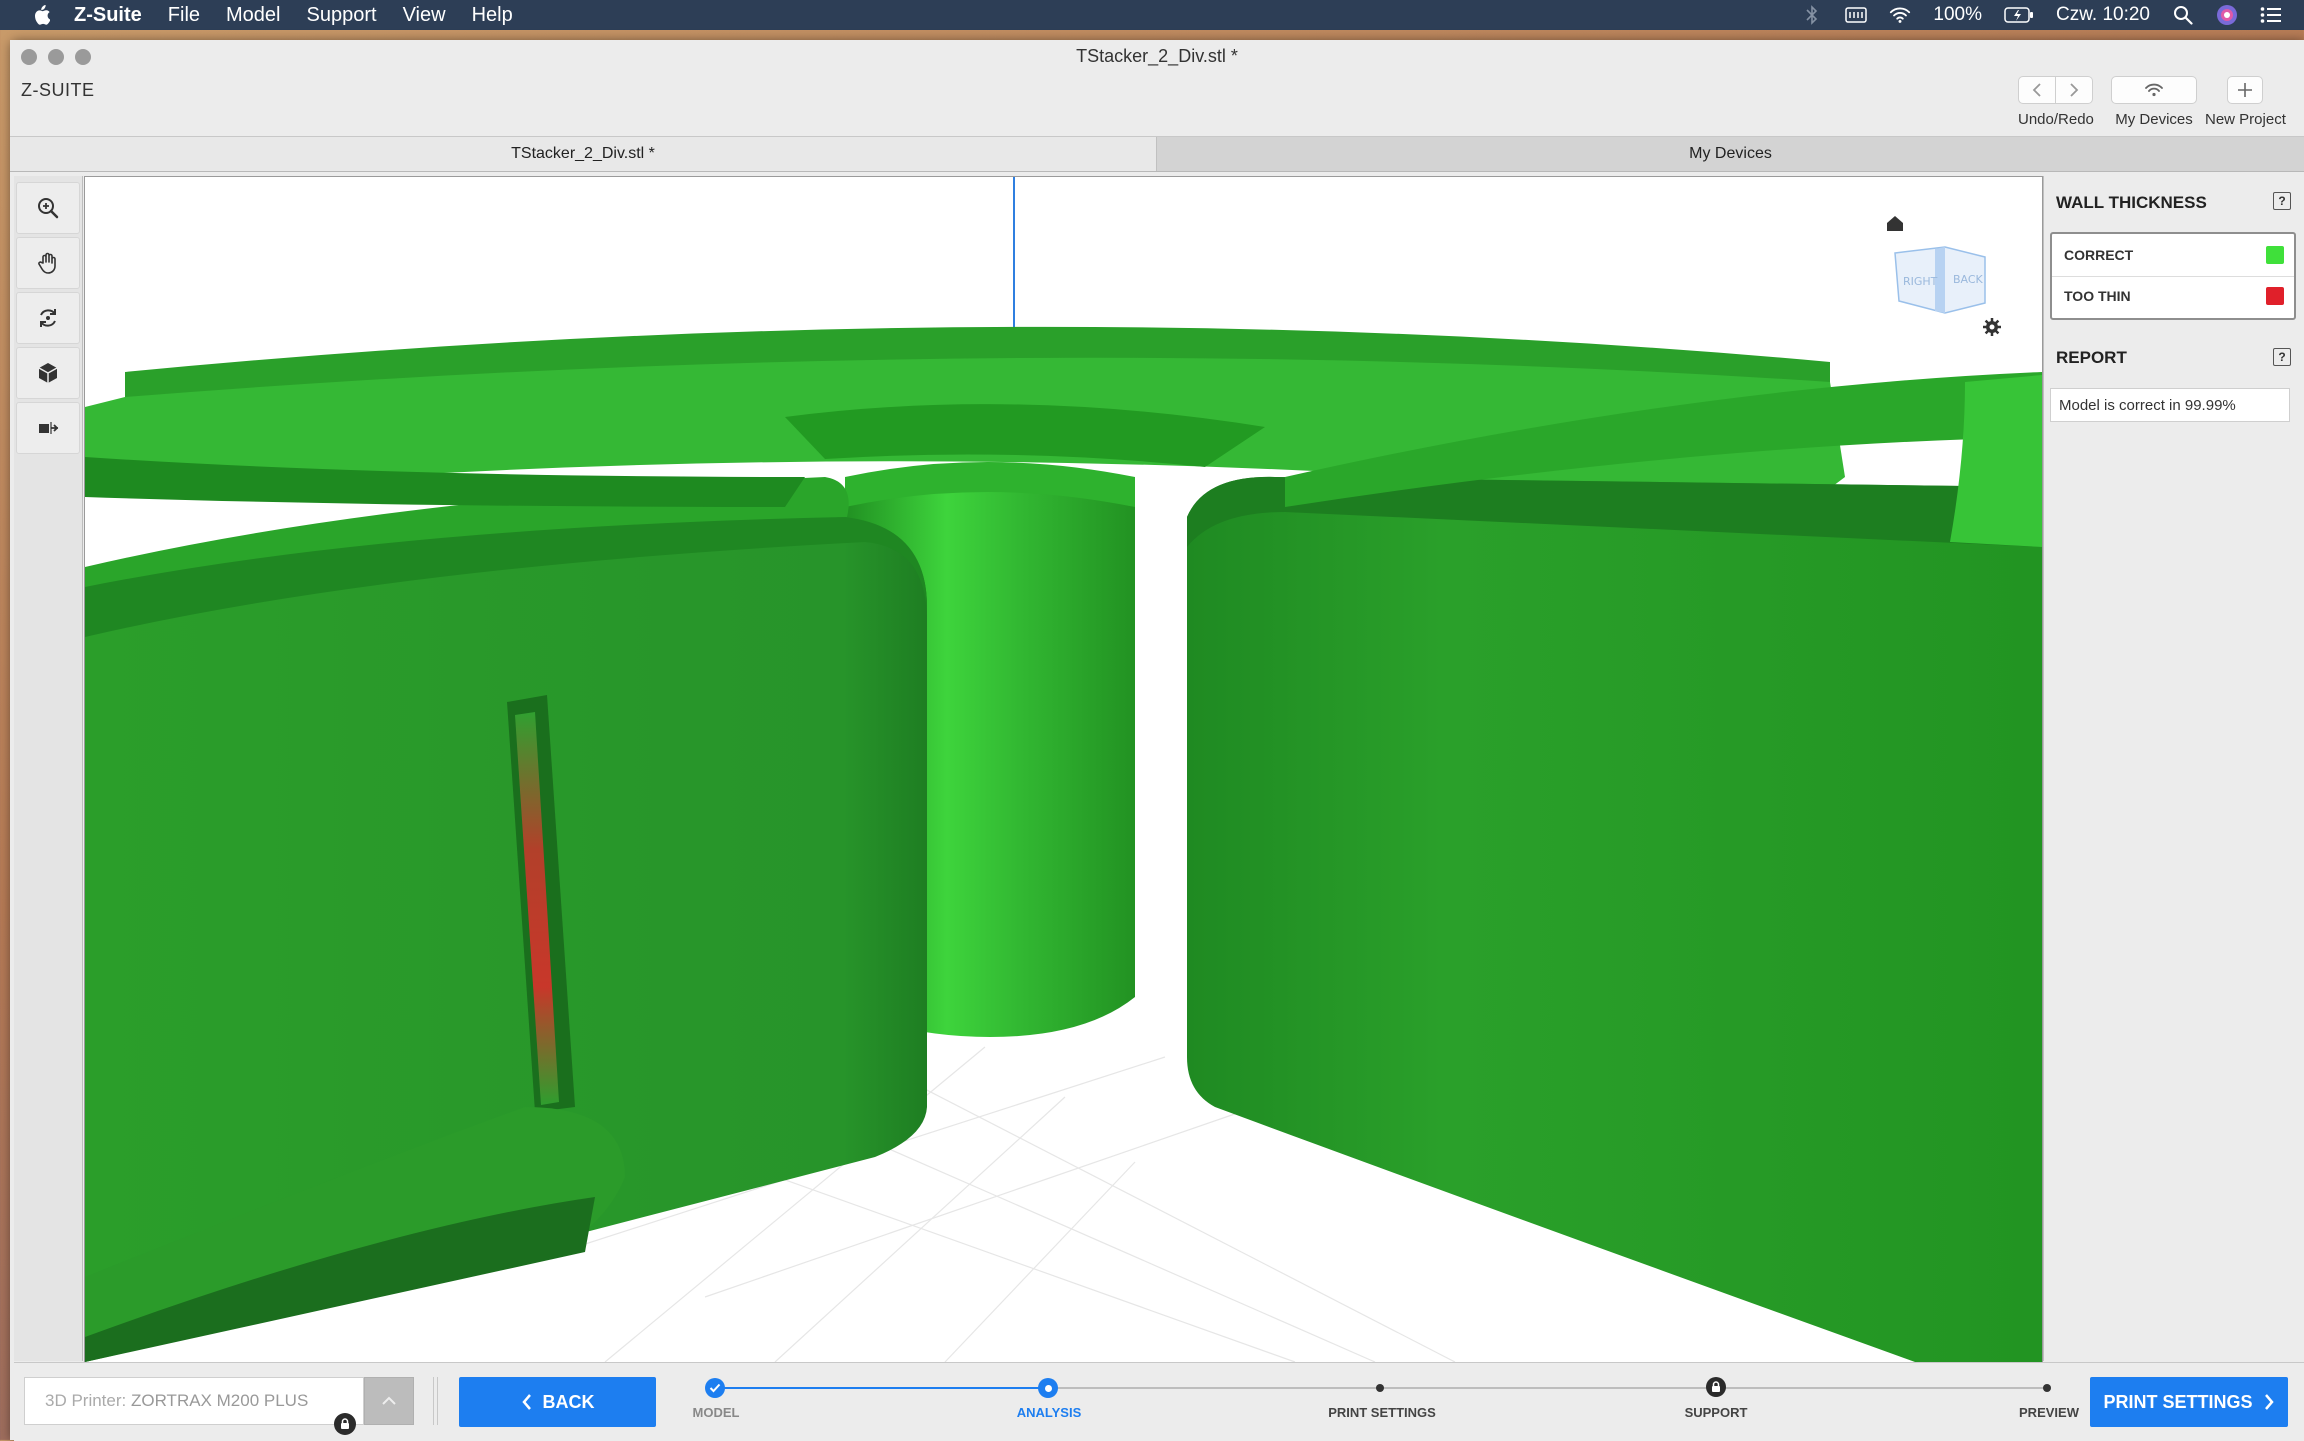 This screenshot has width=2304, height=1441. Describe the element at coordinates (1730, 154) in the screenshot. I see `tab-my-devices: My Devices` at that location.